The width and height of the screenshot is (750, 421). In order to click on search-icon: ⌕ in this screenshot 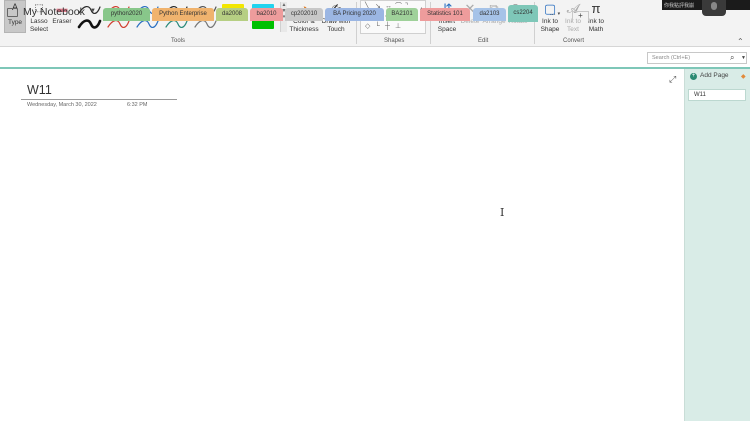, I will do `click(732, 58)`.